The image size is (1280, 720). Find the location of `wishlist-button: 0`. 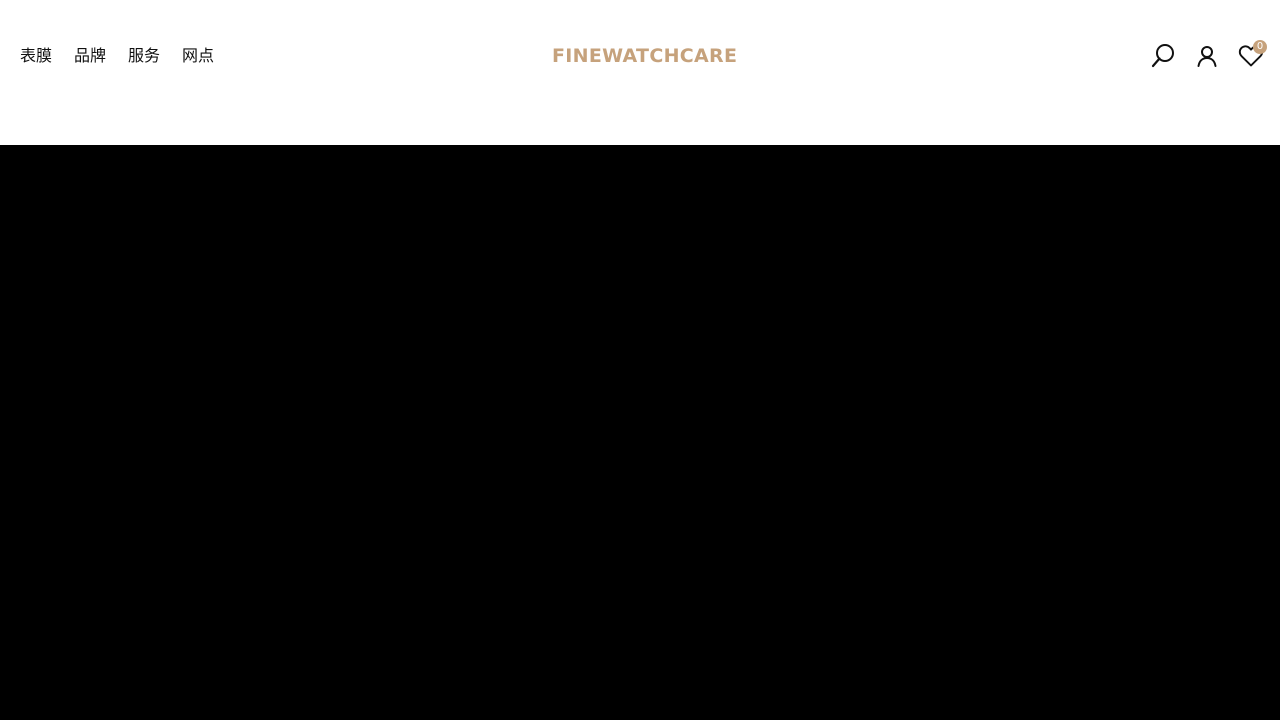

wishlist-button: 0 is located at coordinates (1251, 56).